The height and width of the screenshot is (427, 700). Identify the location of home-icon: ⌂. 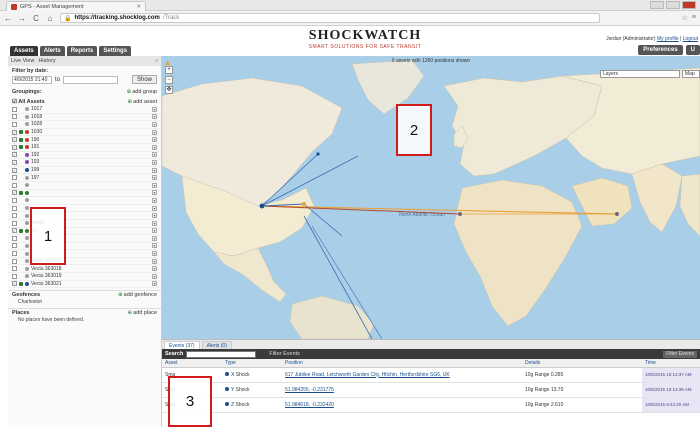
(50, 18).